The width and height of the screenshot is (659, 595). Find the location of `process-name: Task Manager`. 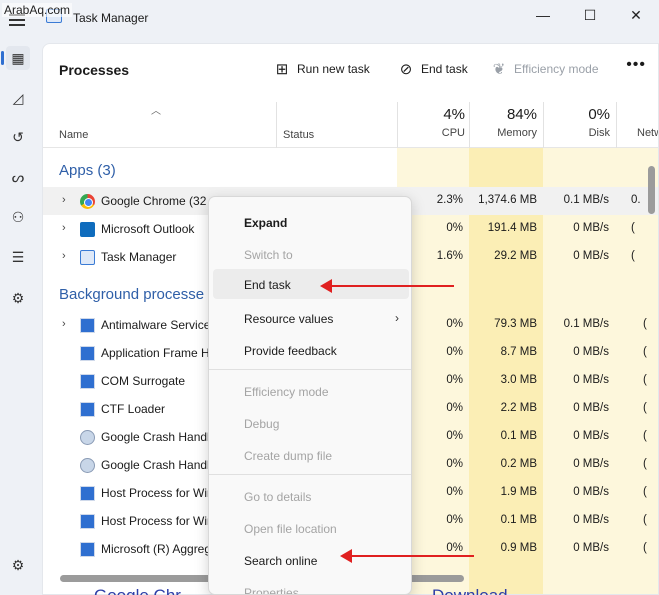

process-name: Task Manager is located at coordinates (139, 257).